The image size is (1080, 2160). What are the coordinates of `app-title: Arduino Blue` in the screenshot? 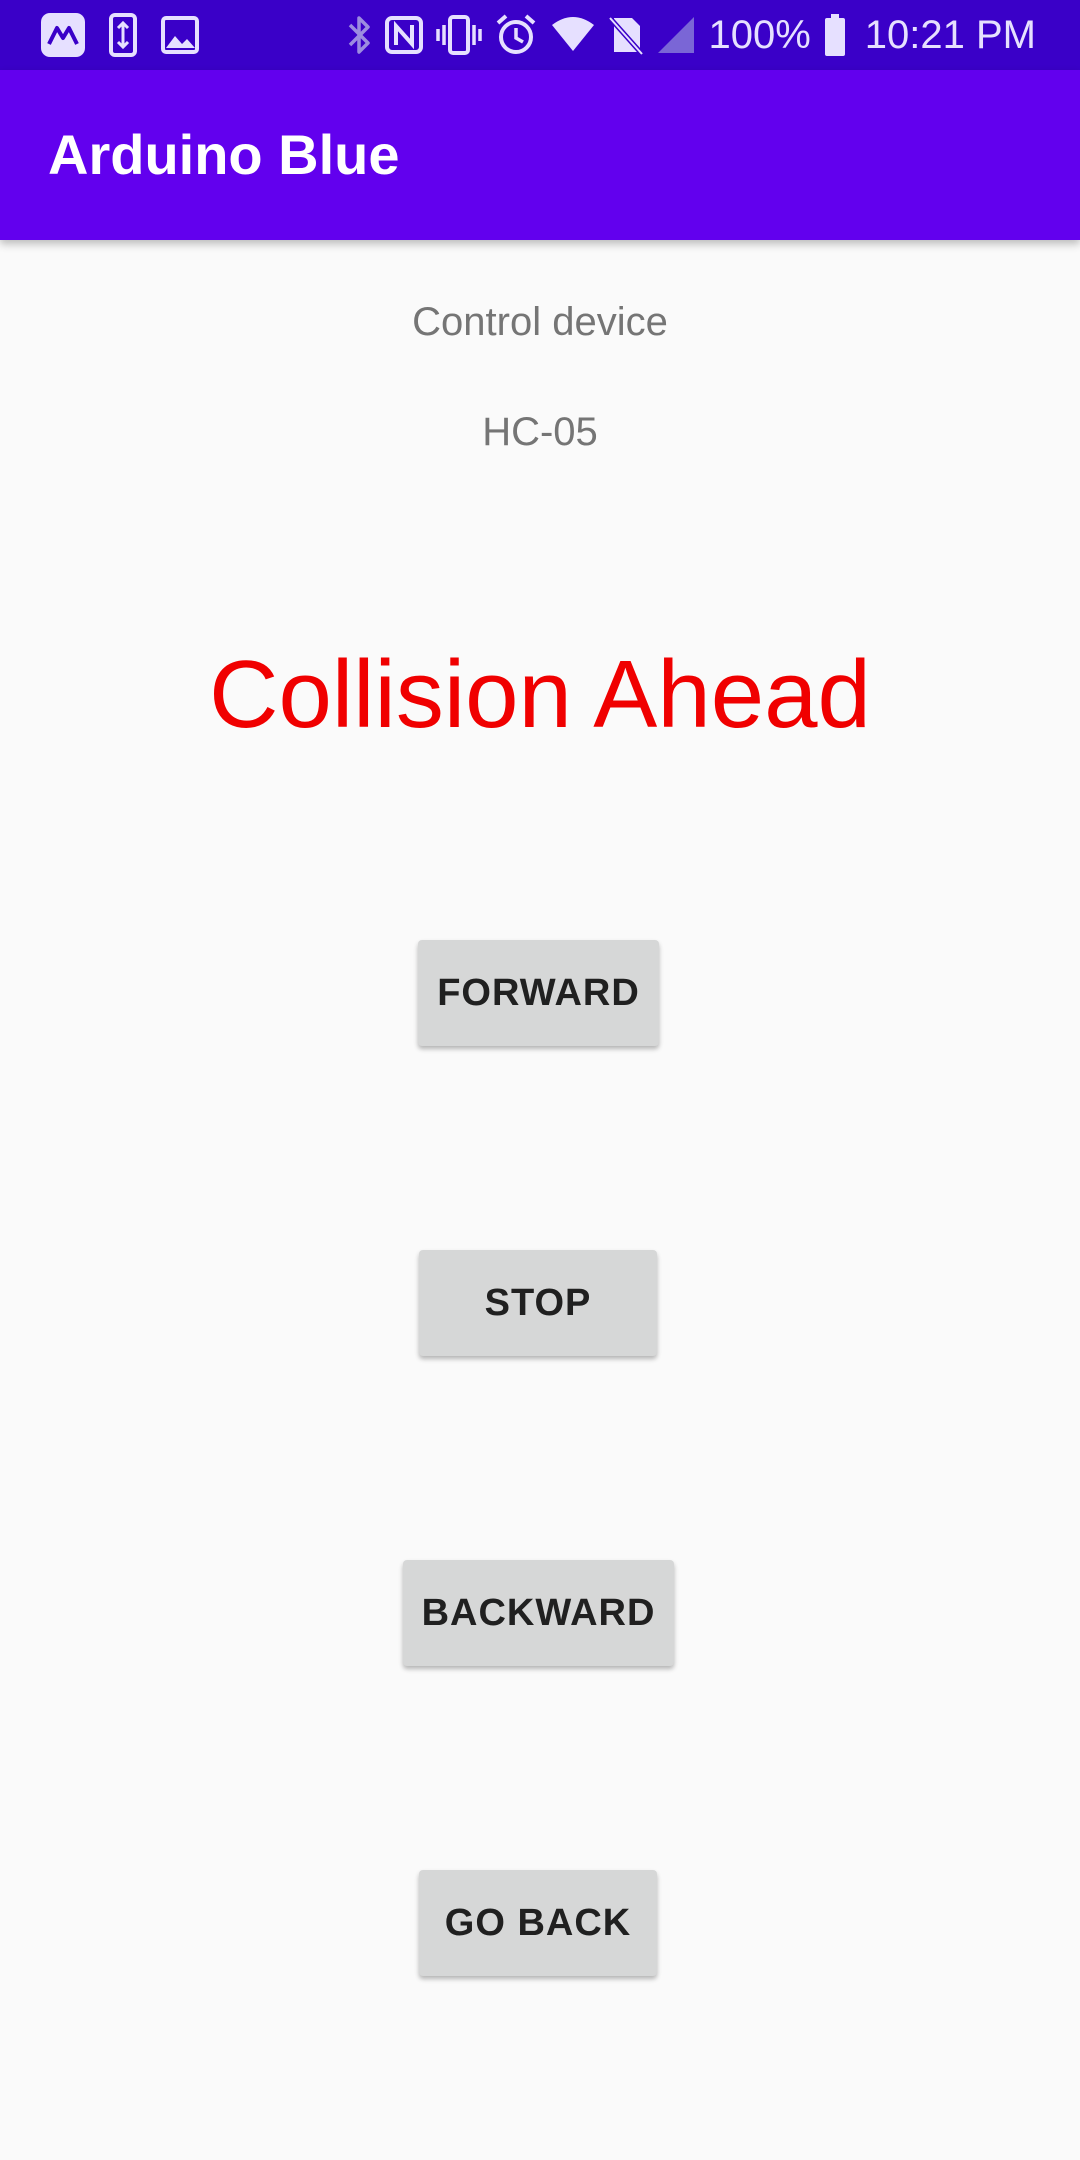 It's located at (224, 154).